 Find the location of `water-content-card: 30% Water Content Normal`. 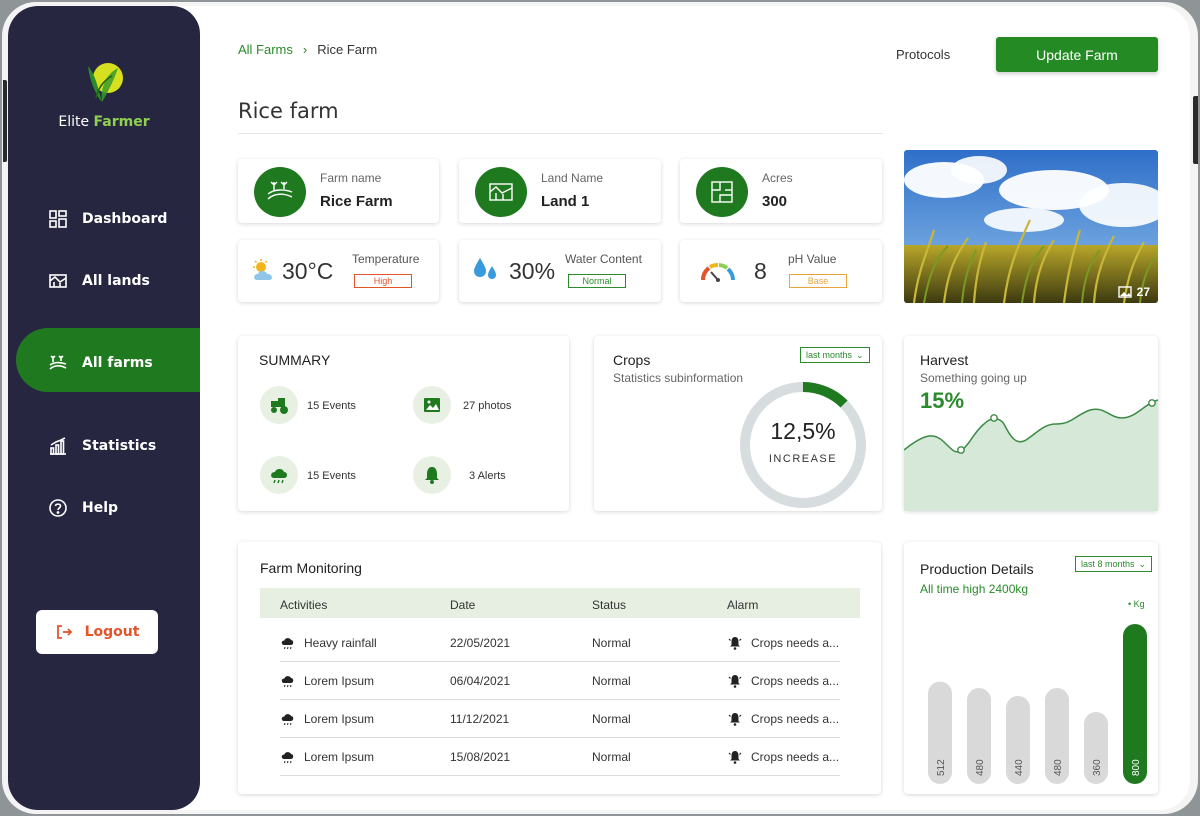

water-content-card: 30% Water Content Normal is located at coordinates (560, 271).